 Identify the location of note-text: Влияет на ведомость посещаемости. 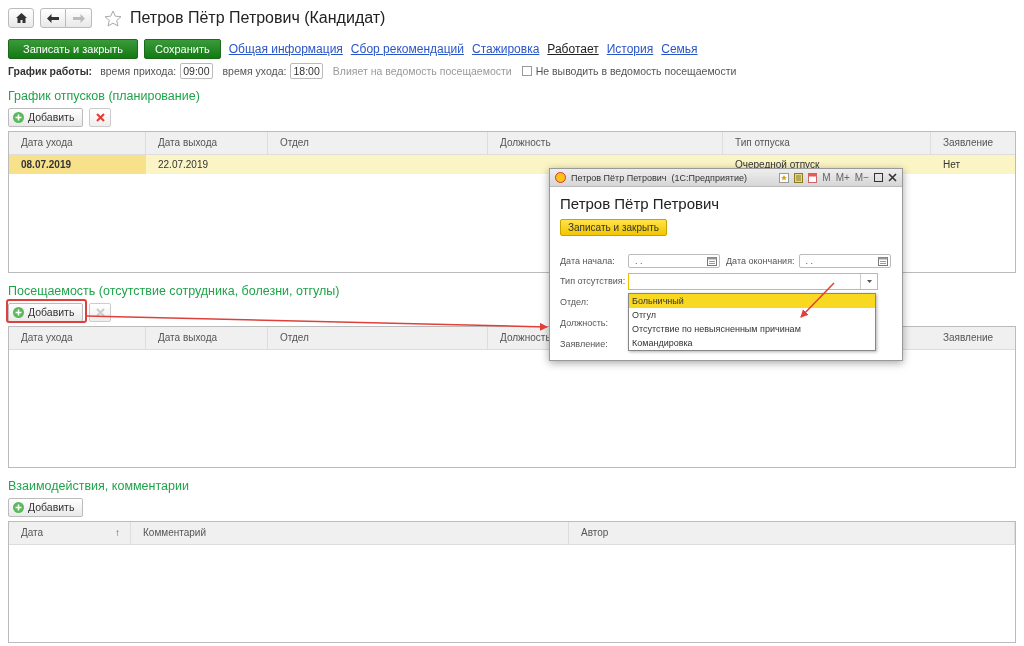
(422, 70).